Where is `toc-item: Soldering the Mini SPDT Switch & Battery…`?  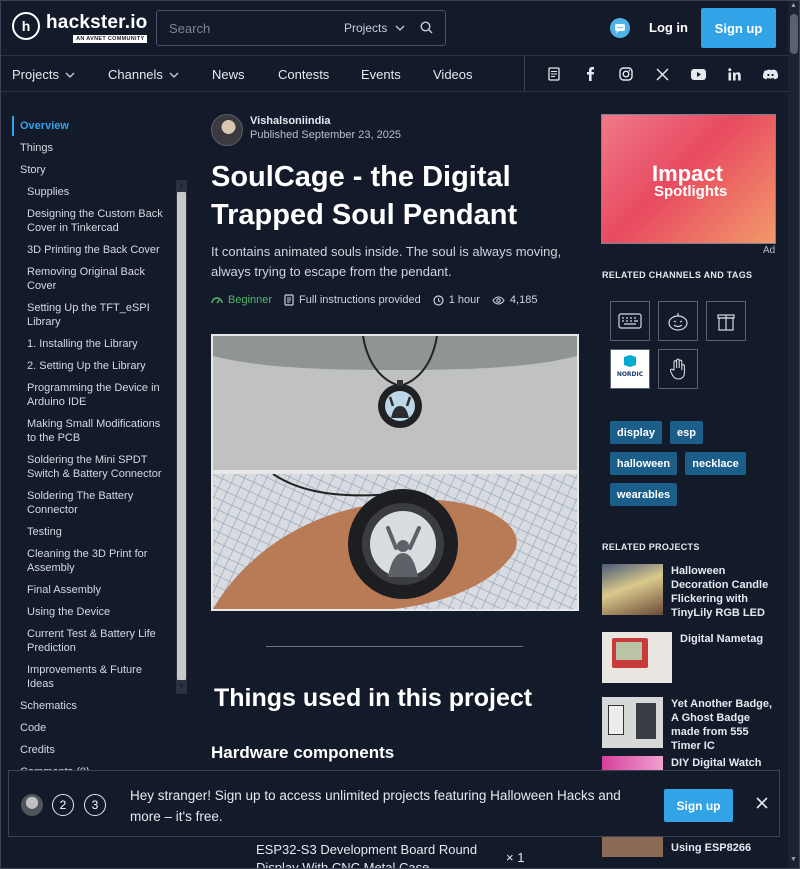 toc-item: Soldering the Mini SPDT Switch & Battery… is located at coordinates (97, 467).